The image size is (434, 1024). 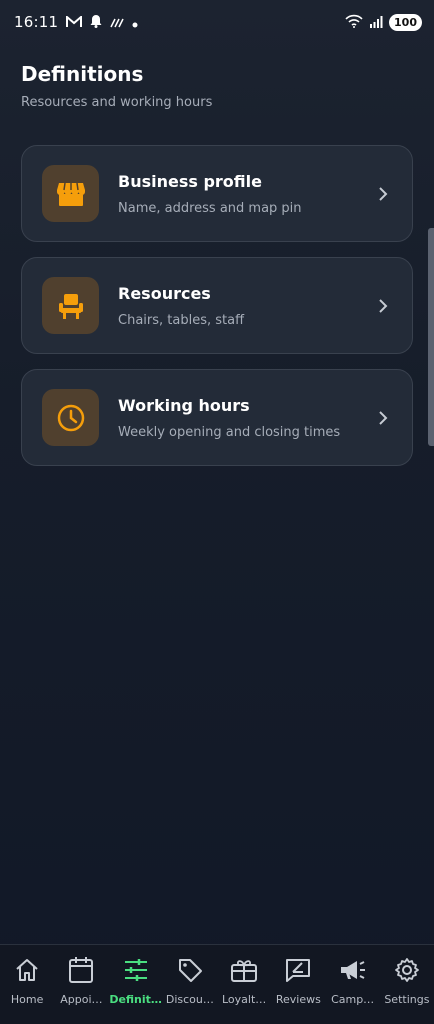 I want to click on battery-indicator: 100, so click(x=405, y=22).